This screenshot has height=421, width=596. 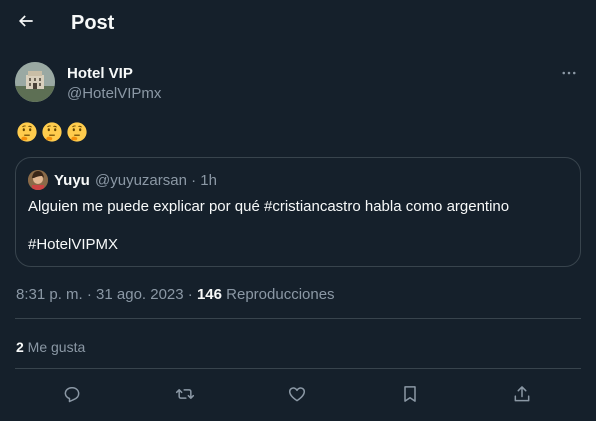 What do you see at coordinates (298, 25) in the screenshot?
I see `header: Post` at bounding box center [298, 25].